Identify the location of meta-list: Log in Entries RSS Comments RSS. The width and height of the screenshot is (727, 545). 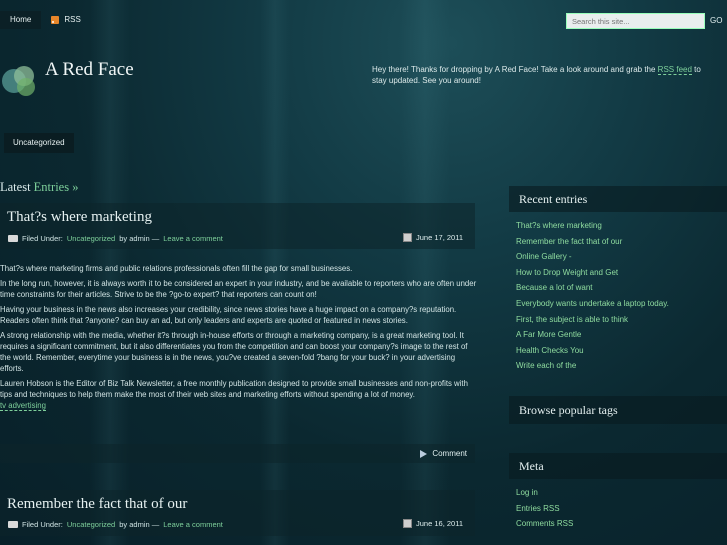
(544, 510).